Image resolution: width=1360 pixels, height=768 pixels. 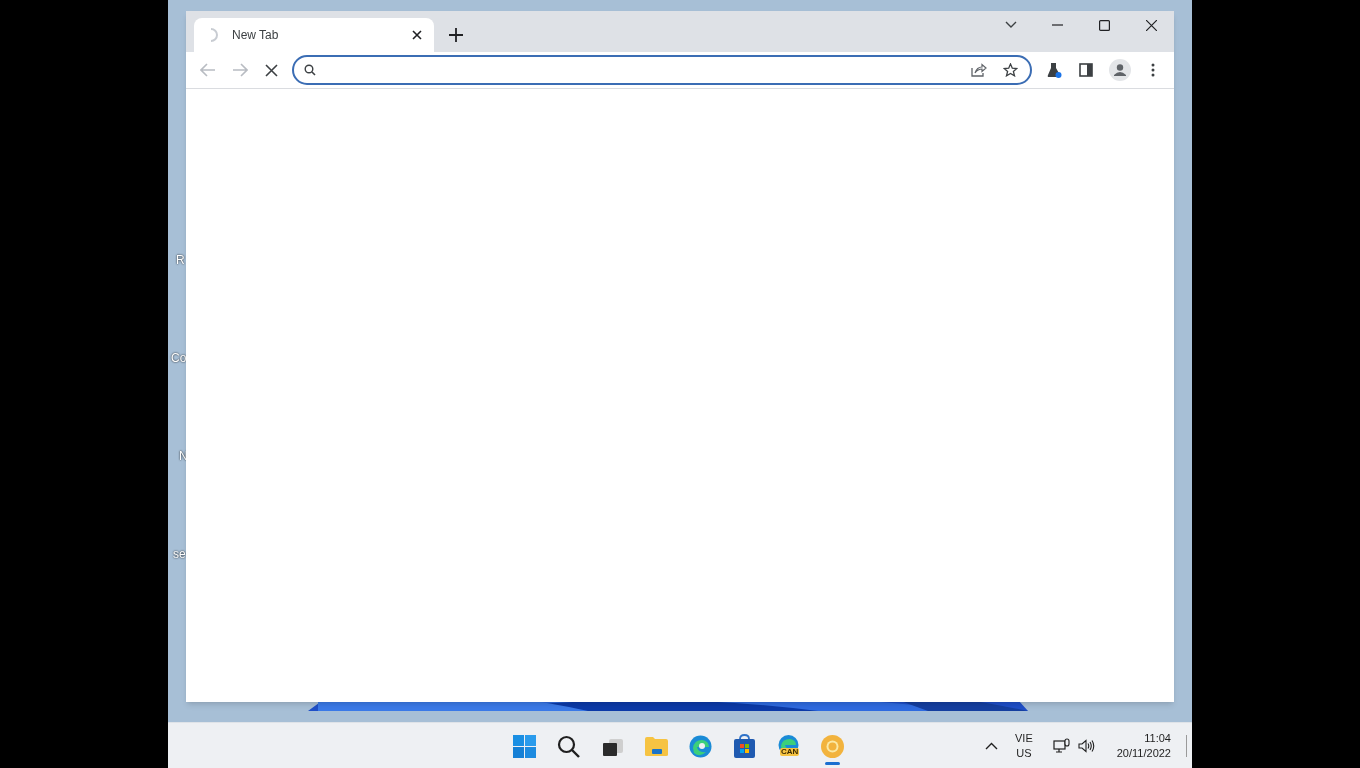 What do you see at coordinates (256, 35) in the screenshot?
I see `tab-title: New Tab` at bounding box center [256, 35].